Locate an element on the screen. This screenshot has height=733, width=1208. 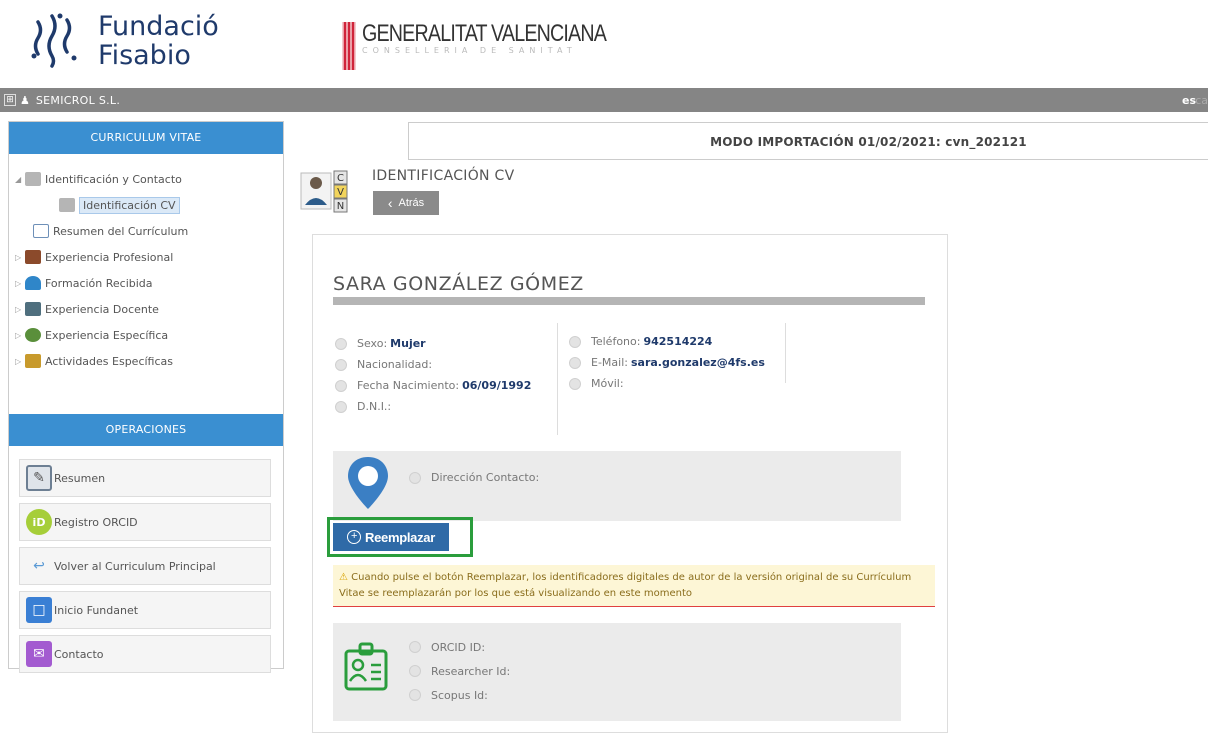
volver-curriculum-principal-button: ↩ Volver al Curriculum Principal is located at coordinates (145, 566).